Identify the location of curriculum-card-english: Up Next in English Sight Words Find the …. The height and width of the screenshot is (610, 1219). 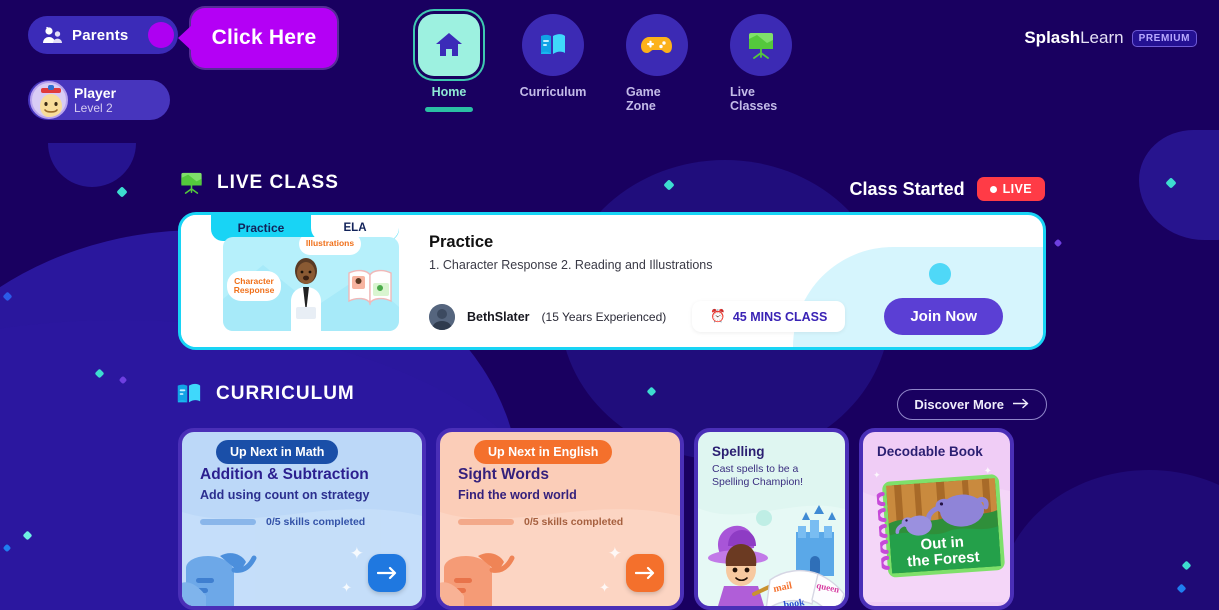
(560, 519).